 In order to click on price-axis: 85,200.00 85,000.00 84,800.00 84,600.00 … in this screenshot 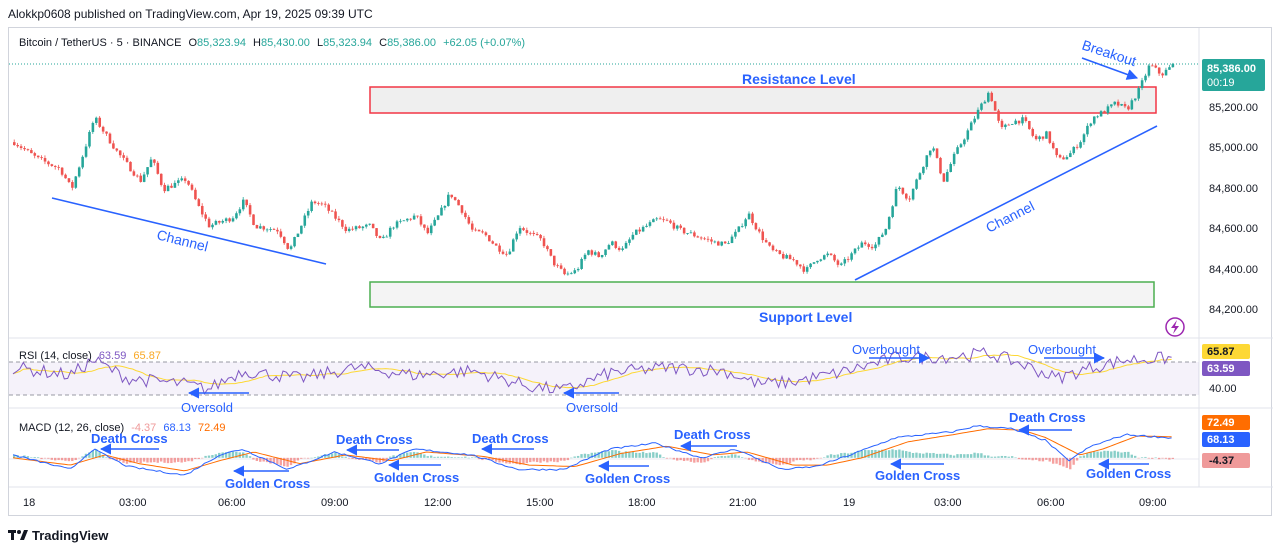, I will do `click(1233, 209)`.